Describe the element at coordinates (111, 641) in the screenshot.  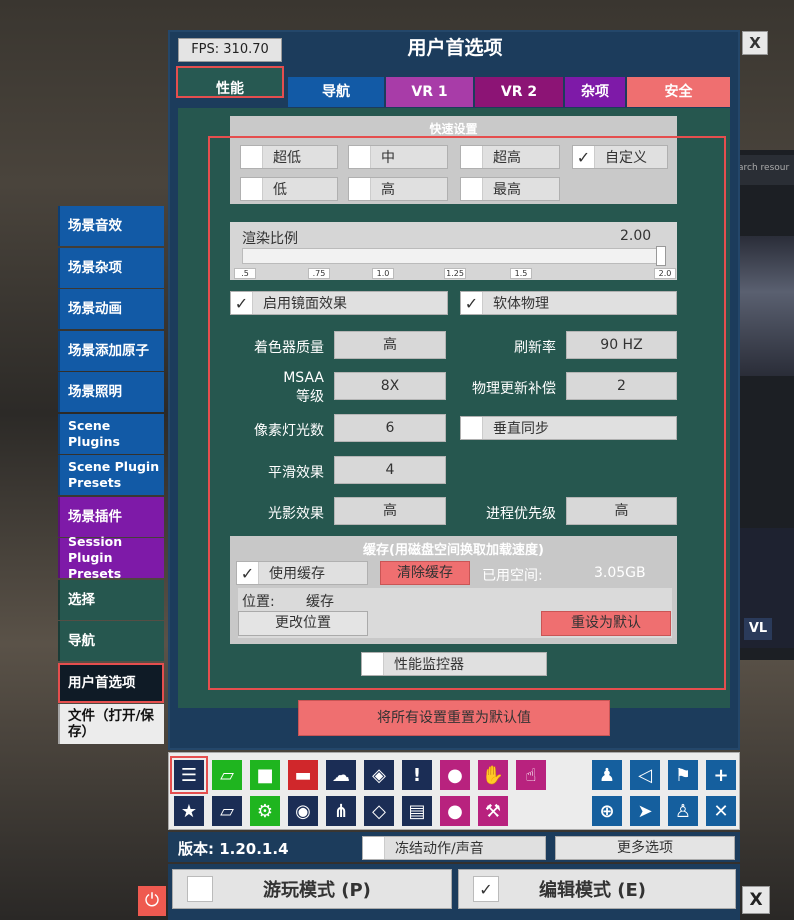
I see `sidebar-item-navigation: 导航` at that location.